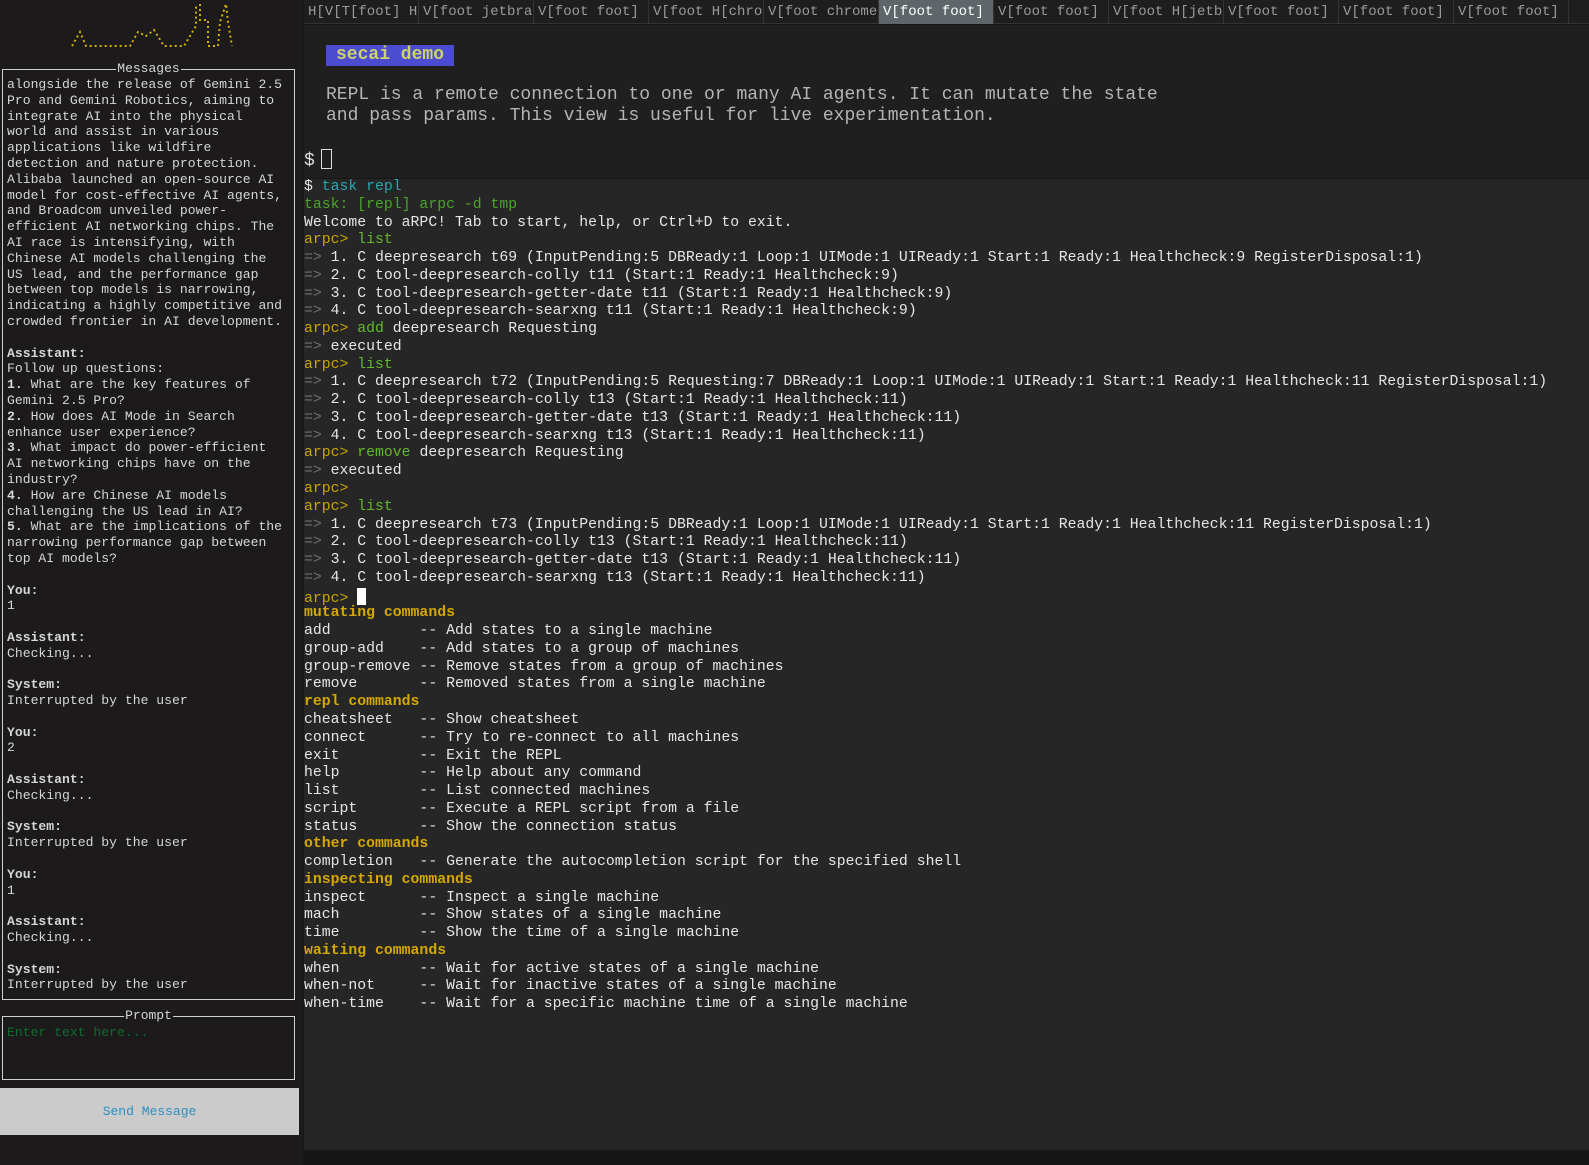 The image size is (1589, 1165). I want to click on terminal-text: waiting commands, so click(375, 950).